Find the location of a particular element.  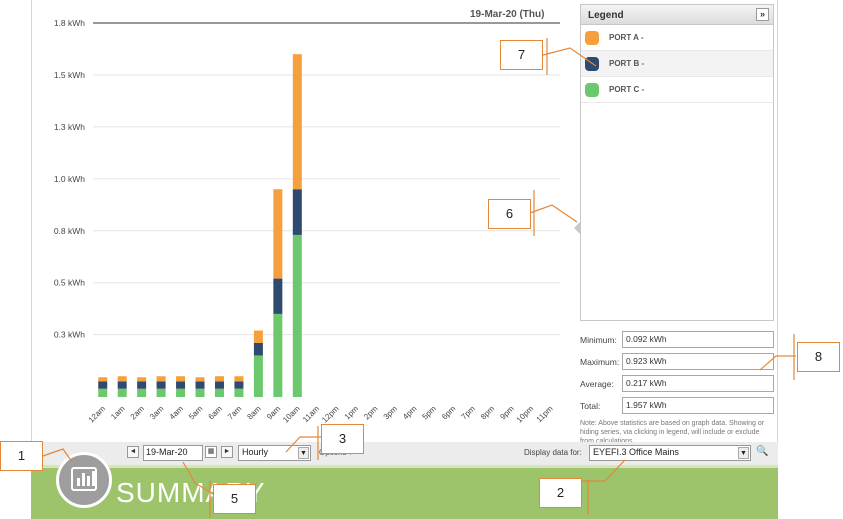

next-day-button: ► is located at coordinates (227, 452).